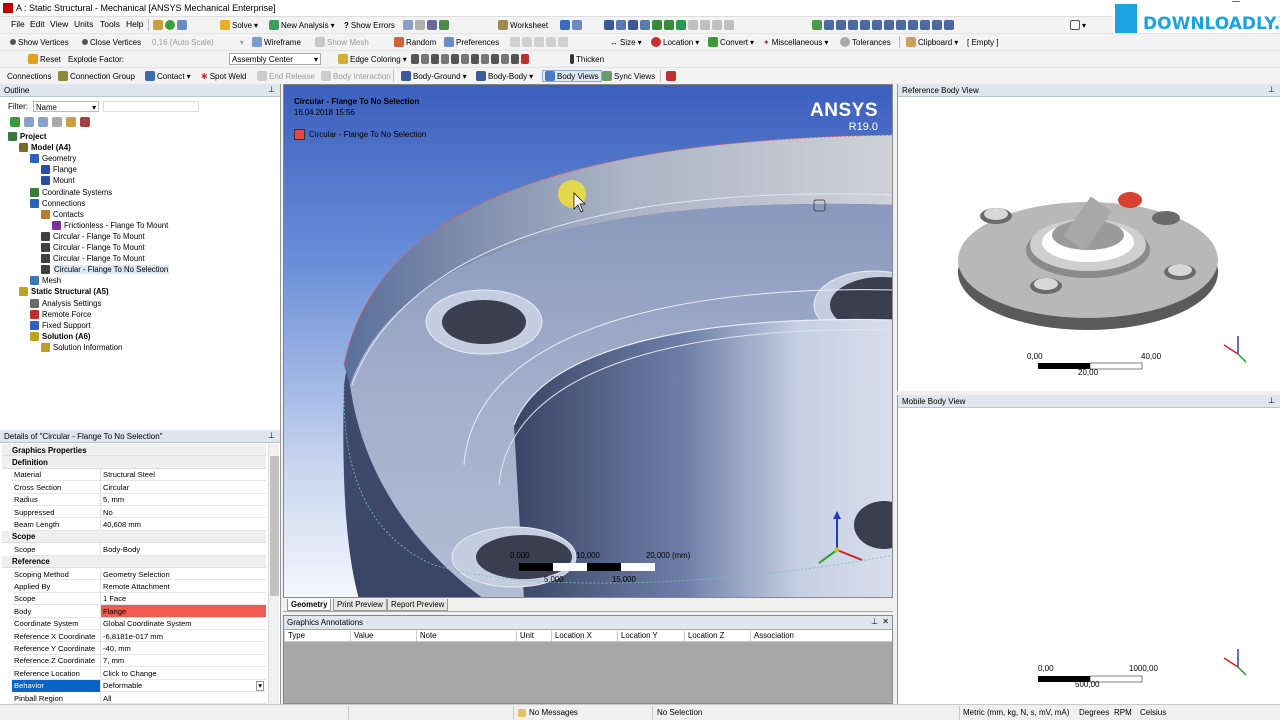 Image resolution: width=1280 pixels, height=720 pixels. Describe the element at coordinates (383, 636) in the screenshot. I see `col-value: Value` at that location.